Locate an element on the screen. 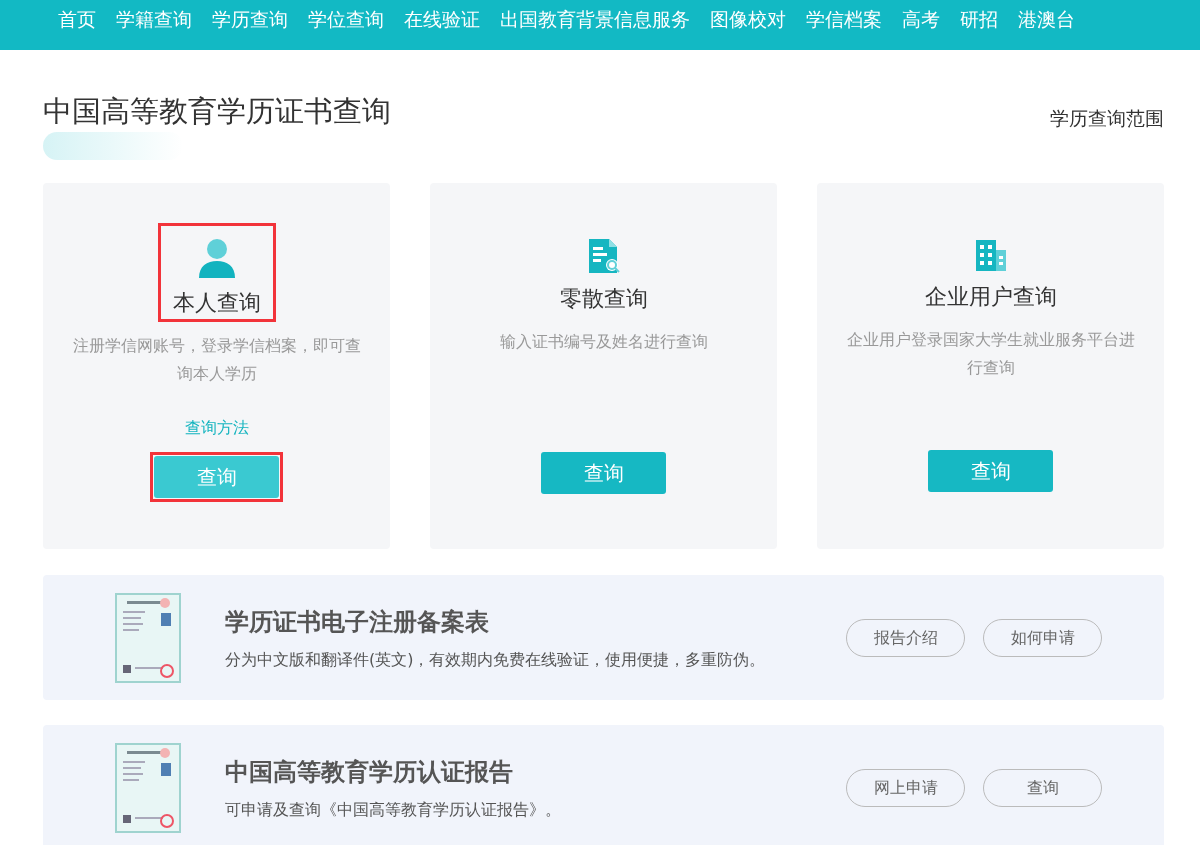  nav-link-item: 学历查询 is located at coordinates (250, 19).